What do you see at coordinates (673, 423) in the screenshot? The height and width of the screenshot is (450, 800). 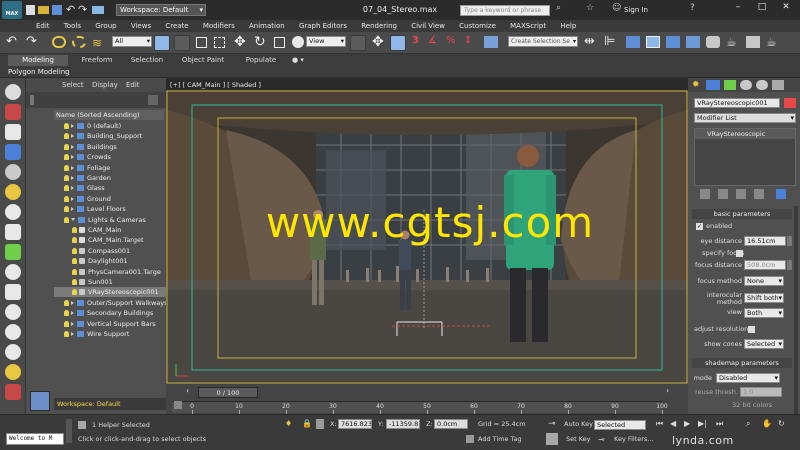 I see `prev-frame-icon: ◀` at bounding box center [673, 423].